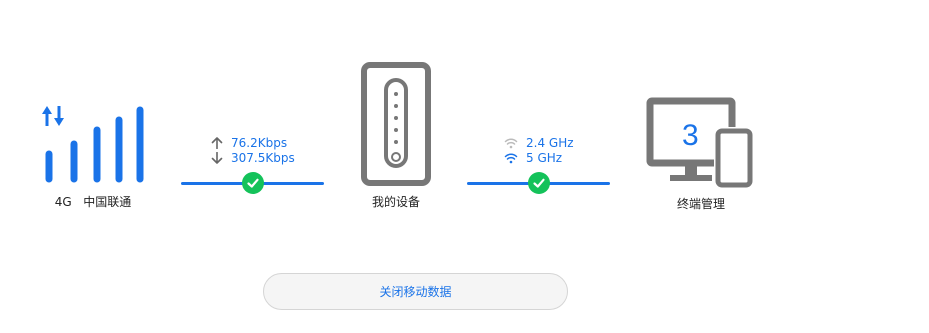 The image size is (929, 333). I want to click on speed-info: 76.2Kbps 307.5Kbps, so click(253, 150).